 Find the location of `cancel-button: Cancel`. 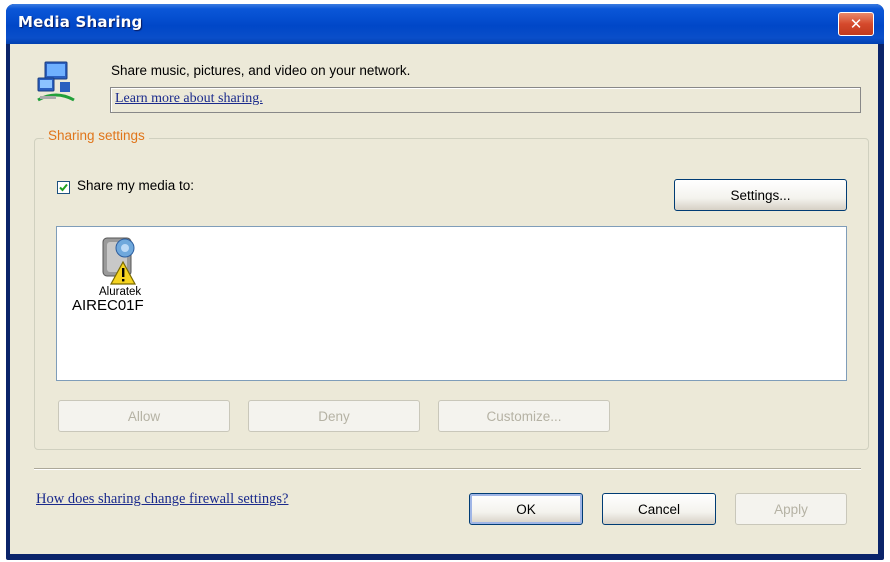

cancel-button: Cancel is located at coordinates (659, 509).